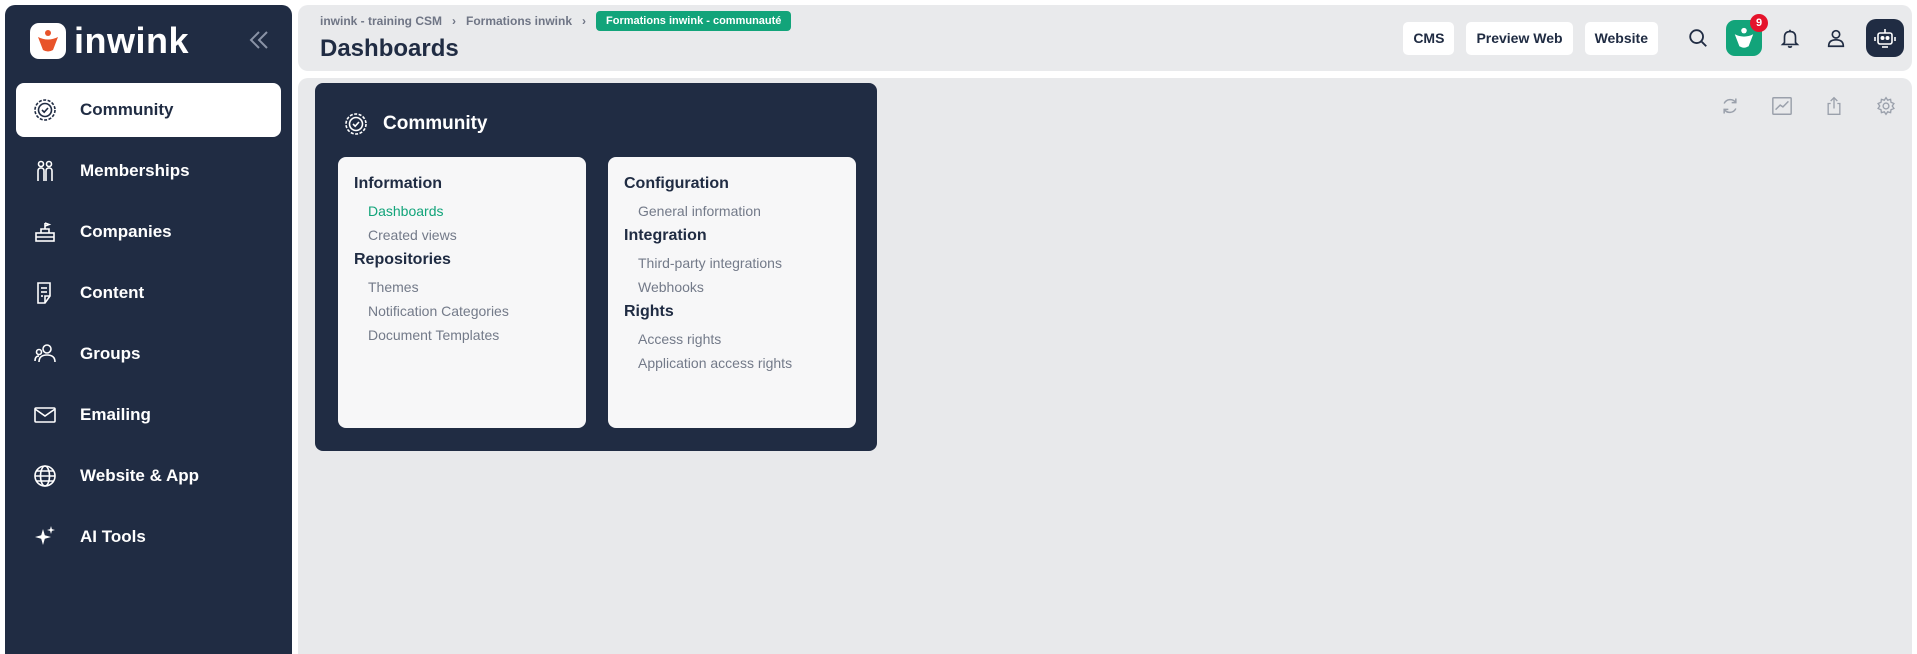  What do you see at coordinates (469, 335) in the screenshot?
I see `link-document-templates: Document Templates` at bounding box center [469, 335].